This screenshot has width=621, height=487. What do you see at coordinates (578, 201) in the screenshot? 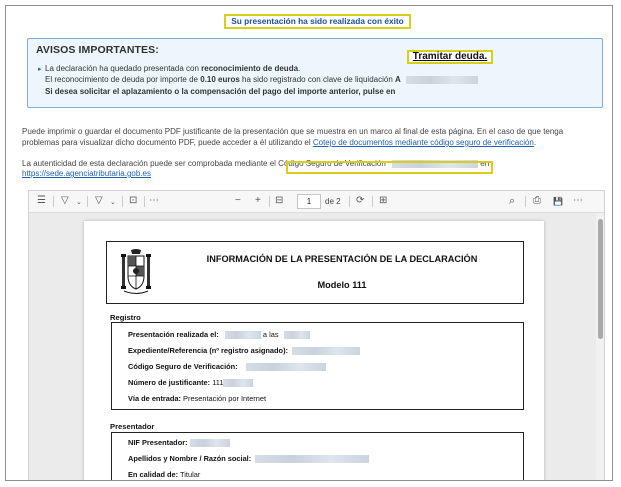
I see `more-options-icon: ⋯` at bounding box center [578, 201].